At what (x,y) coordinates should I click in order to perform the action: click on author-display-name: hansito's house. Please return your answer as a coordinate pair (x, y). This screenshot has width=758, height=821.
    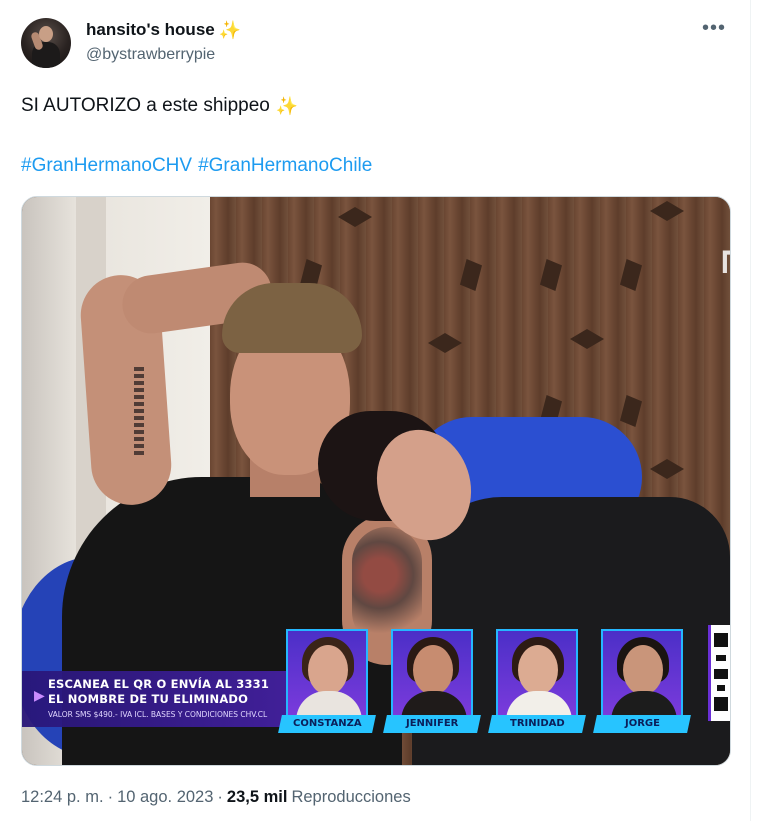
    Looking at the image, I should click on (150, 30).